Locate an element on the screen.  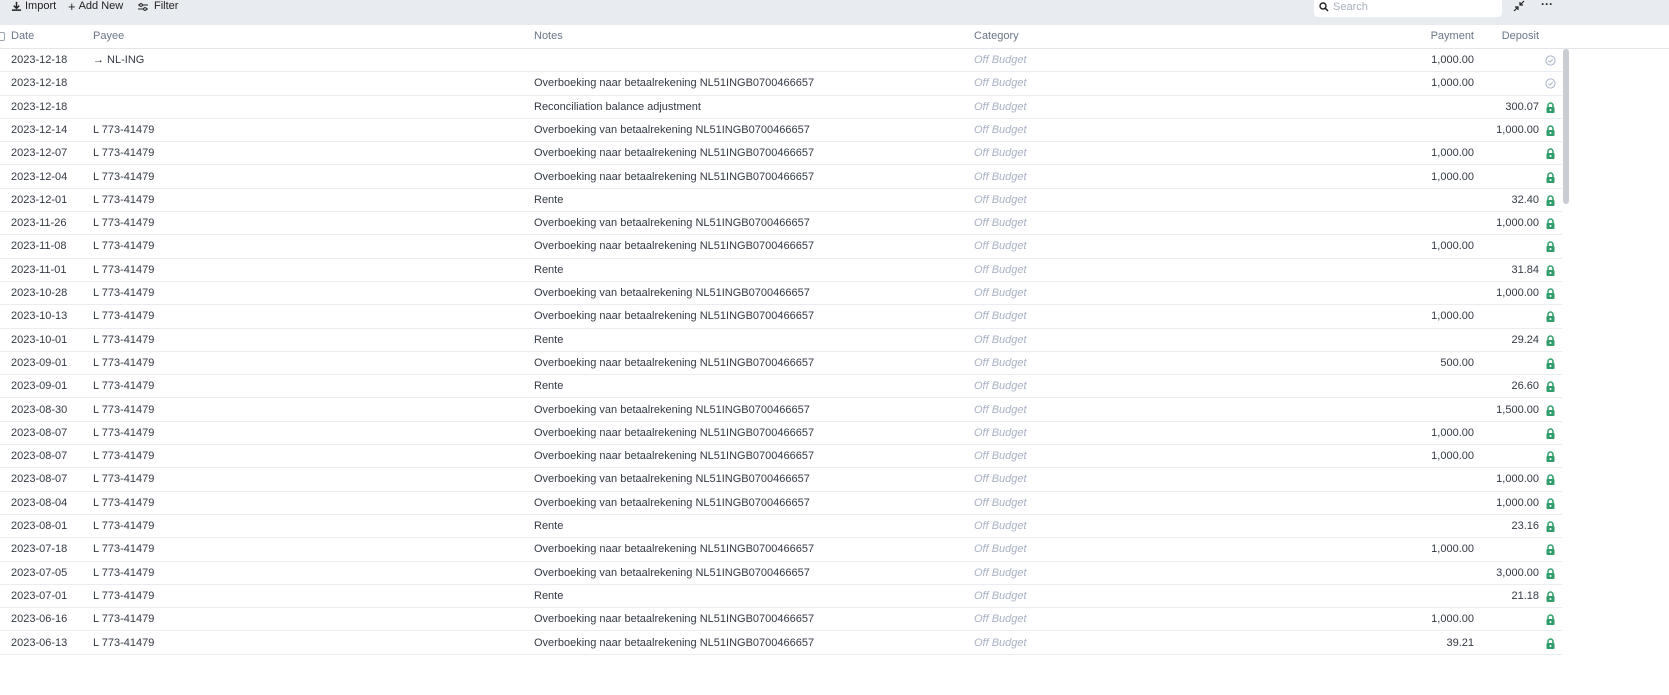
row-date: 2023-08-04 is located at coordinates (39, 503).